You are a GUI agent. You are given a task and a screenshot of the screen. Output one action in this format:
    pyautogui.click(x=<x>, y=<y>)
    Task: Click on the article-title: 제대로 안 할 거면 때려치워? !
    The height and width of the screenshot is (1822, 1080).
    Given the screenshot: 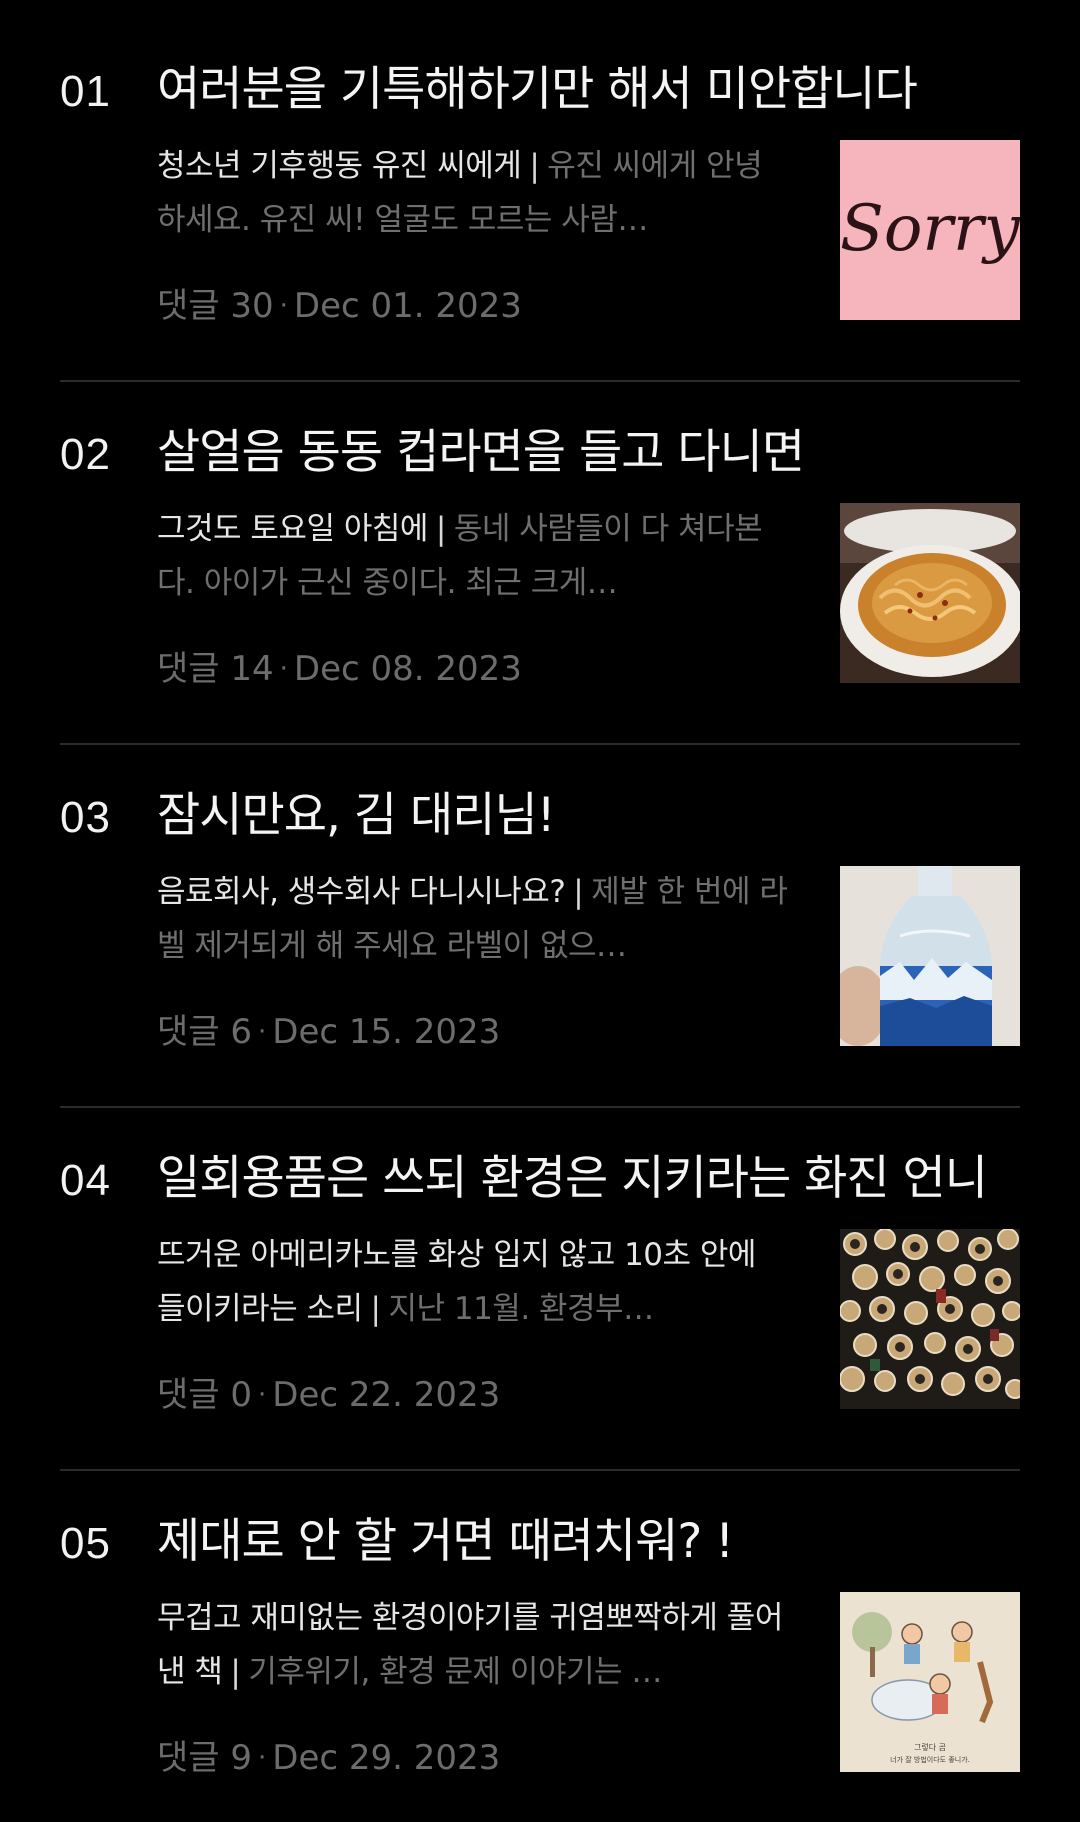 What is the action you would take?
    pyautogui.click(x=597, y=1542)
    